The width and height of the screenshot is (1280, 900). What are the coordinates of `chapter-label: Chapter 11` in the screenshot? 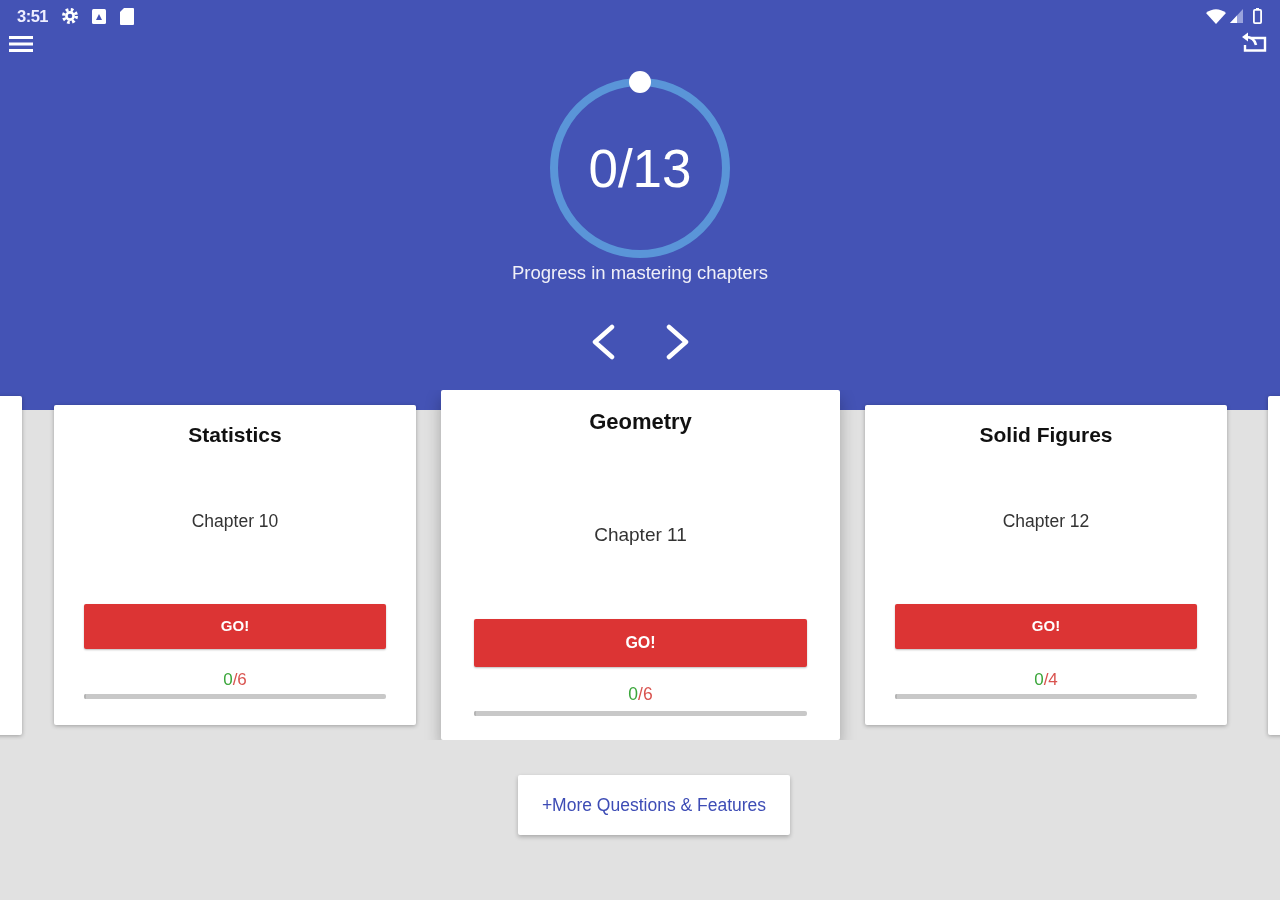 It's located at (640, 535).